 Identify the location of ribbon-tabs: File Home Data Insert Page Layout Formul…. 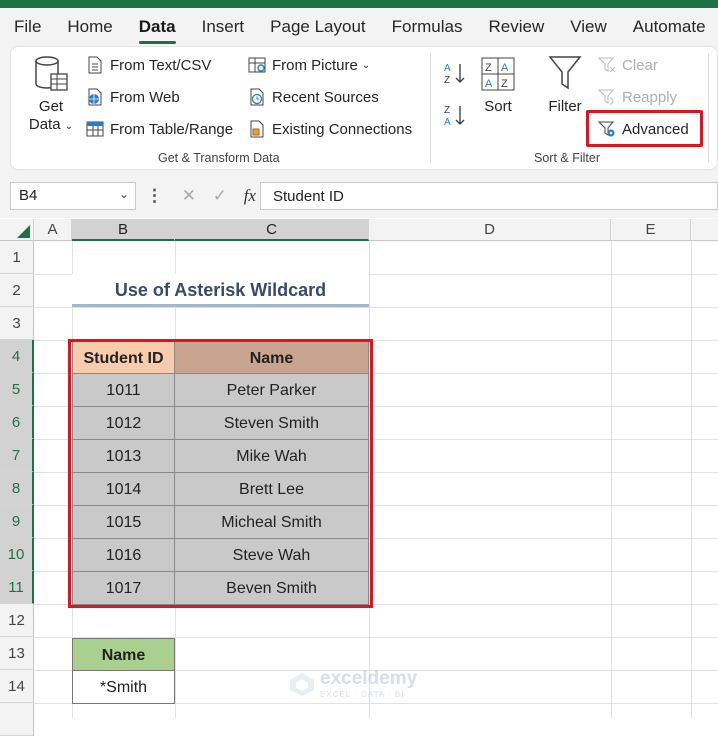
(359, 27).